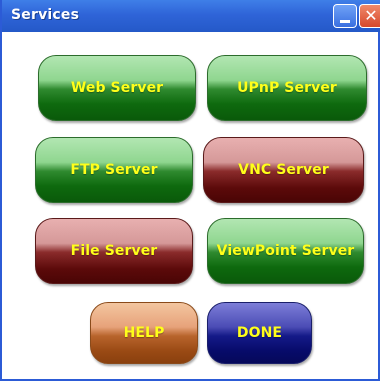  What do you see at coordinates (191, 16) in the screenshot?
I see `title-bar: Services ✕` at bounding box center [191, 16].